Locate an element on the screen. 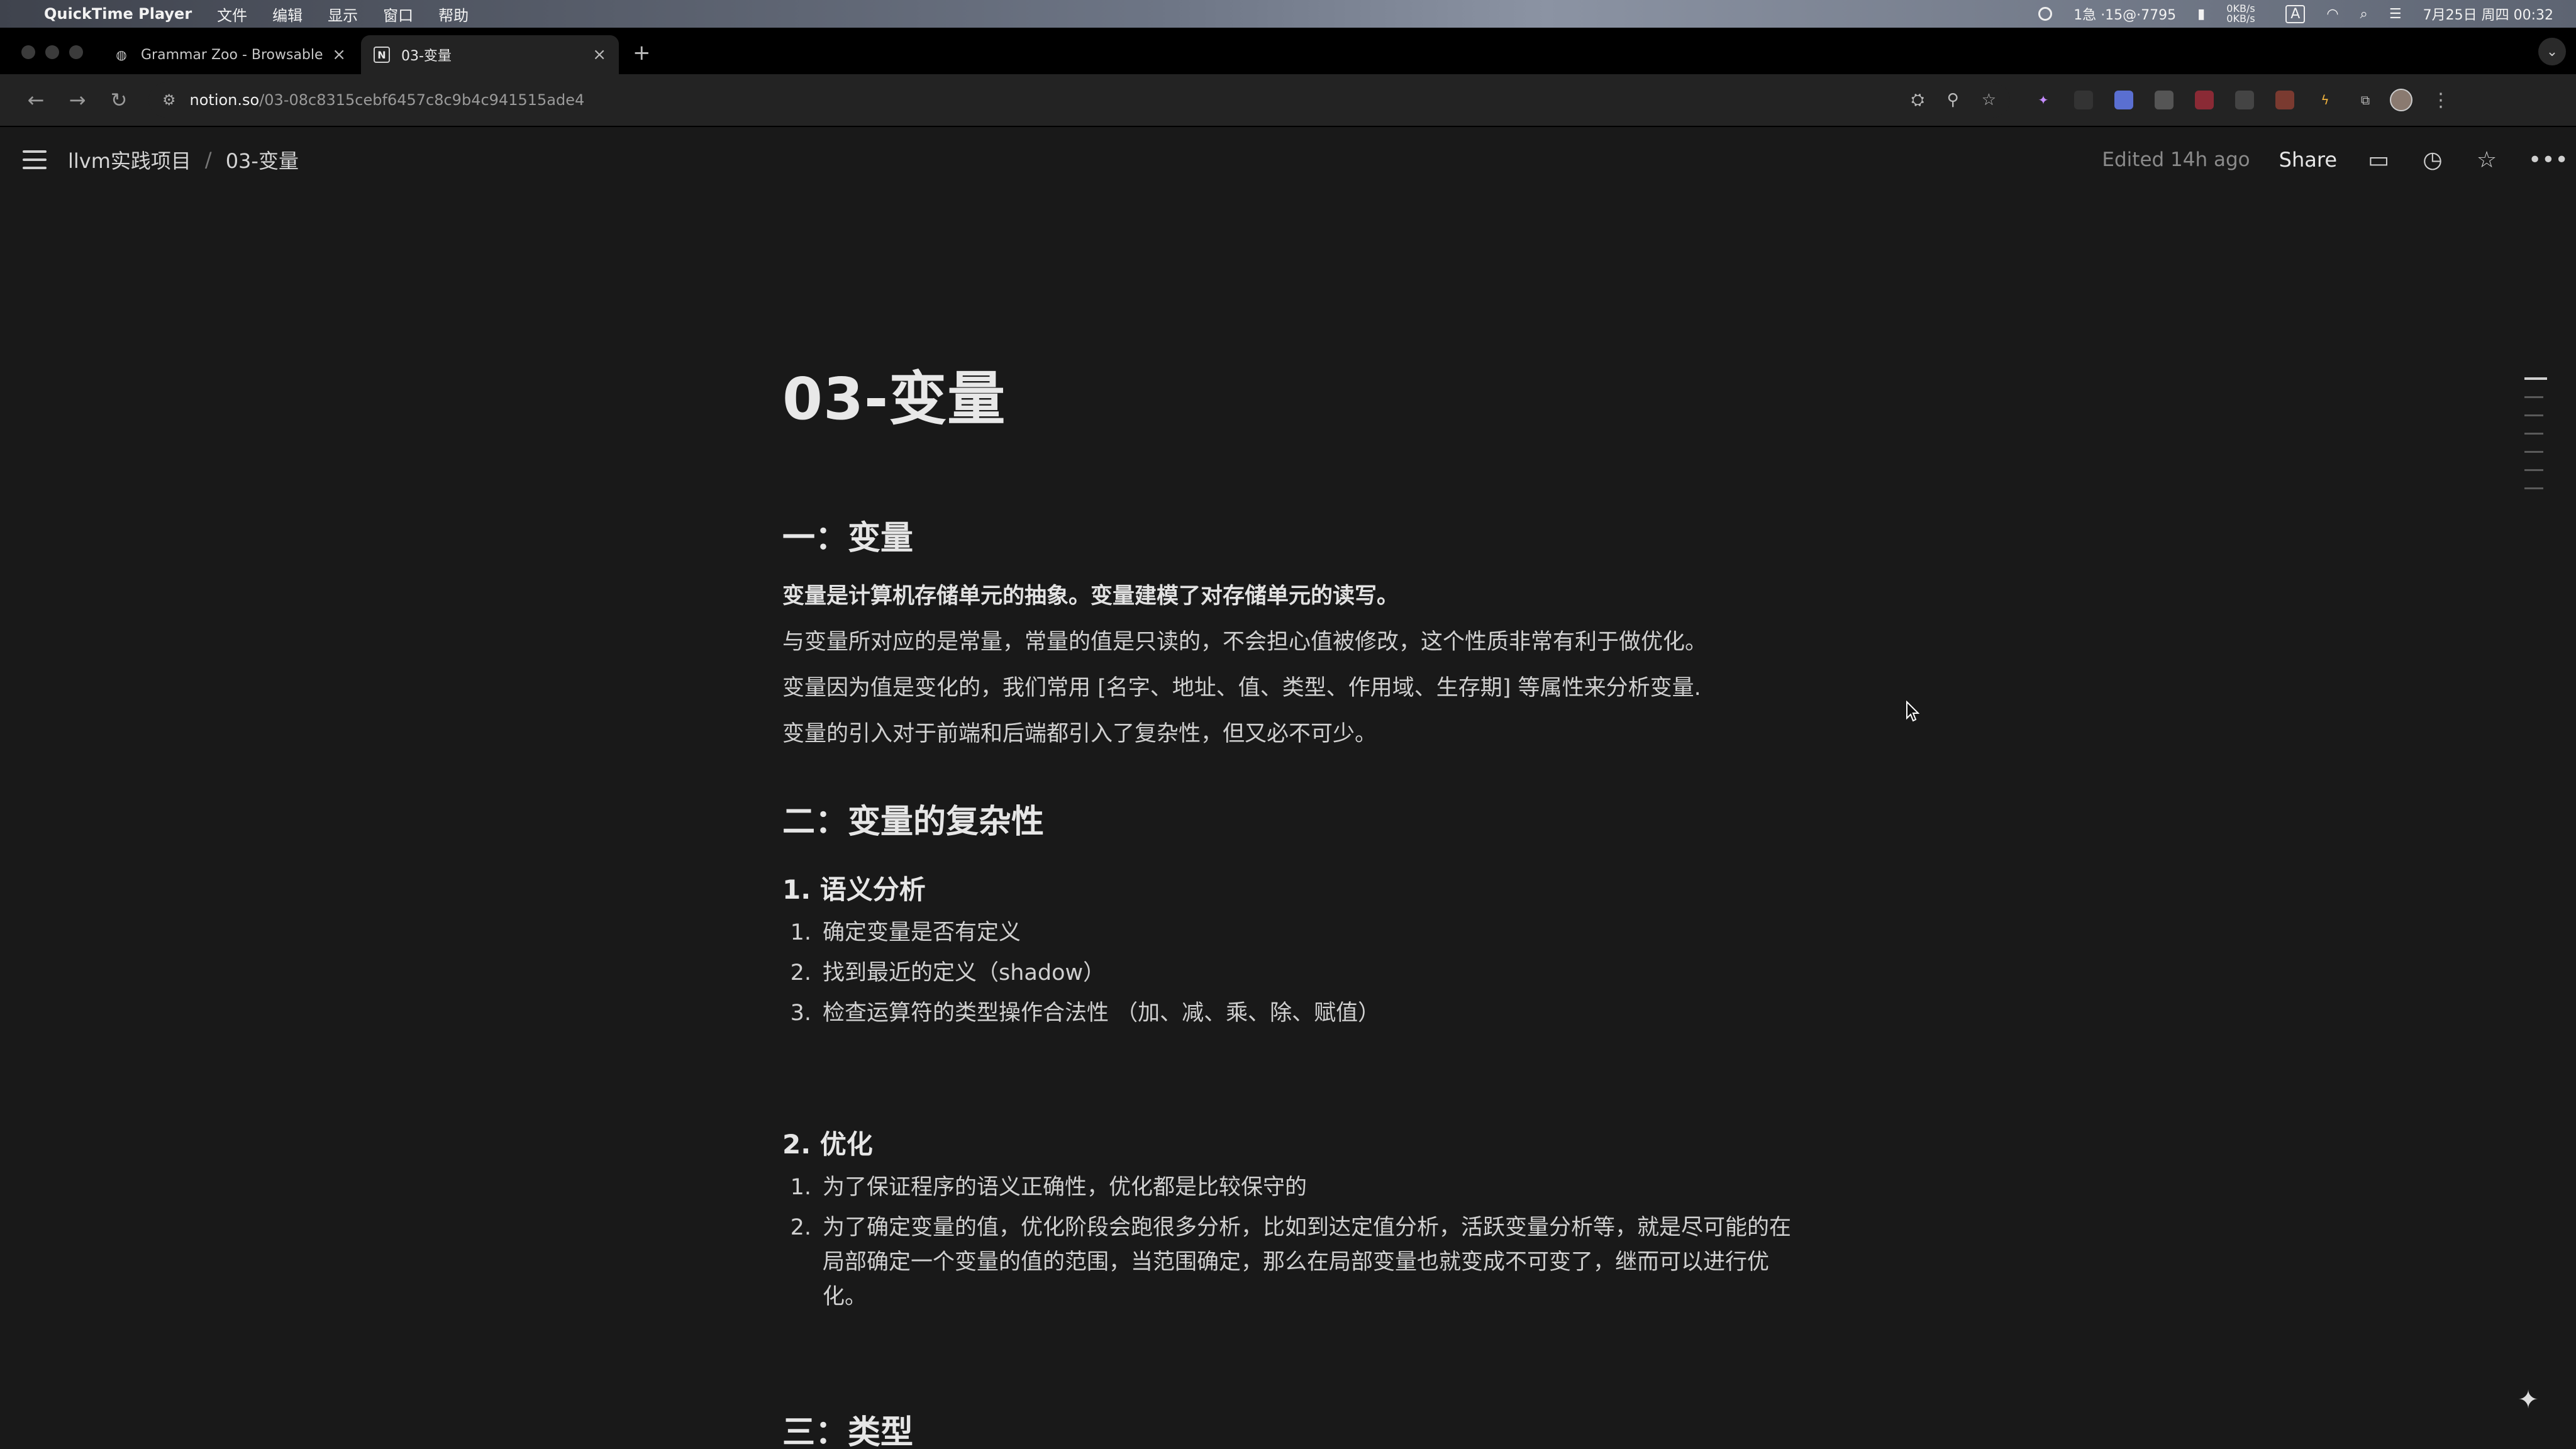  new-tab-button: + is located at coordinates (642, 52).